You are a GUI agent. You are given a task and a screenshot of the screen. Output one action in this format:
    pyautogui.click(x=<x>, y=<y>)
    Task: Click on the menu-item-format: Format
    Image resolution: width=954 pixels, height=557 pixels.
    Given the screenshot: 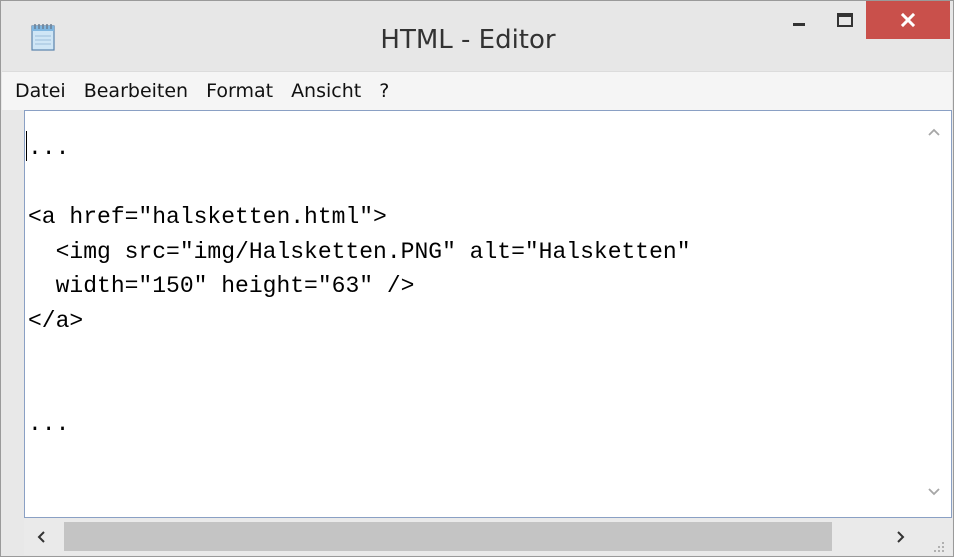 What is the action you would take?
    pyautogui.click(x=239, y=91)
    